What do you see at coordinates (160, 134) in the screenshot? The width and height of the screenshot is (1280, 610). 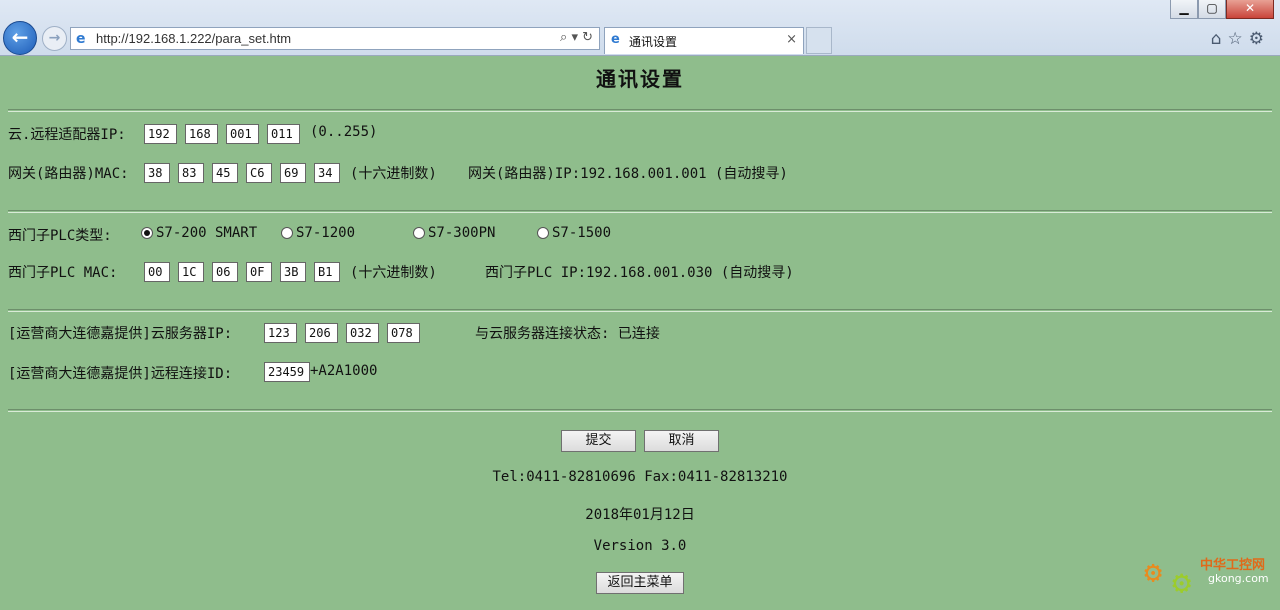 I see `adapter-ip-octet-1: 192` at bounding box center [160, 134].